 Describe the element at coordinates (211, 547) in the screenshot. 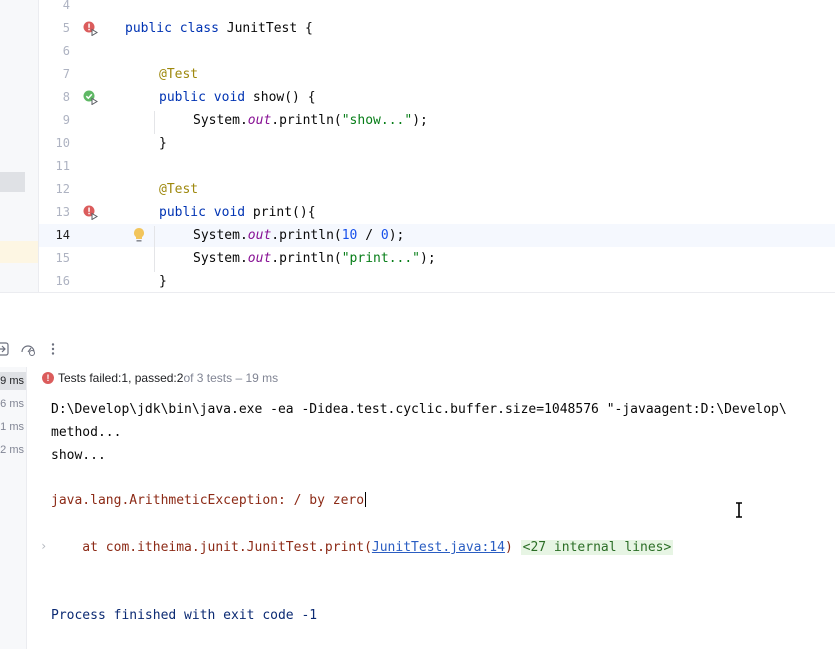

I see `trace-prefix: at com.itheima.junit.JunitTest.print(` at that location.